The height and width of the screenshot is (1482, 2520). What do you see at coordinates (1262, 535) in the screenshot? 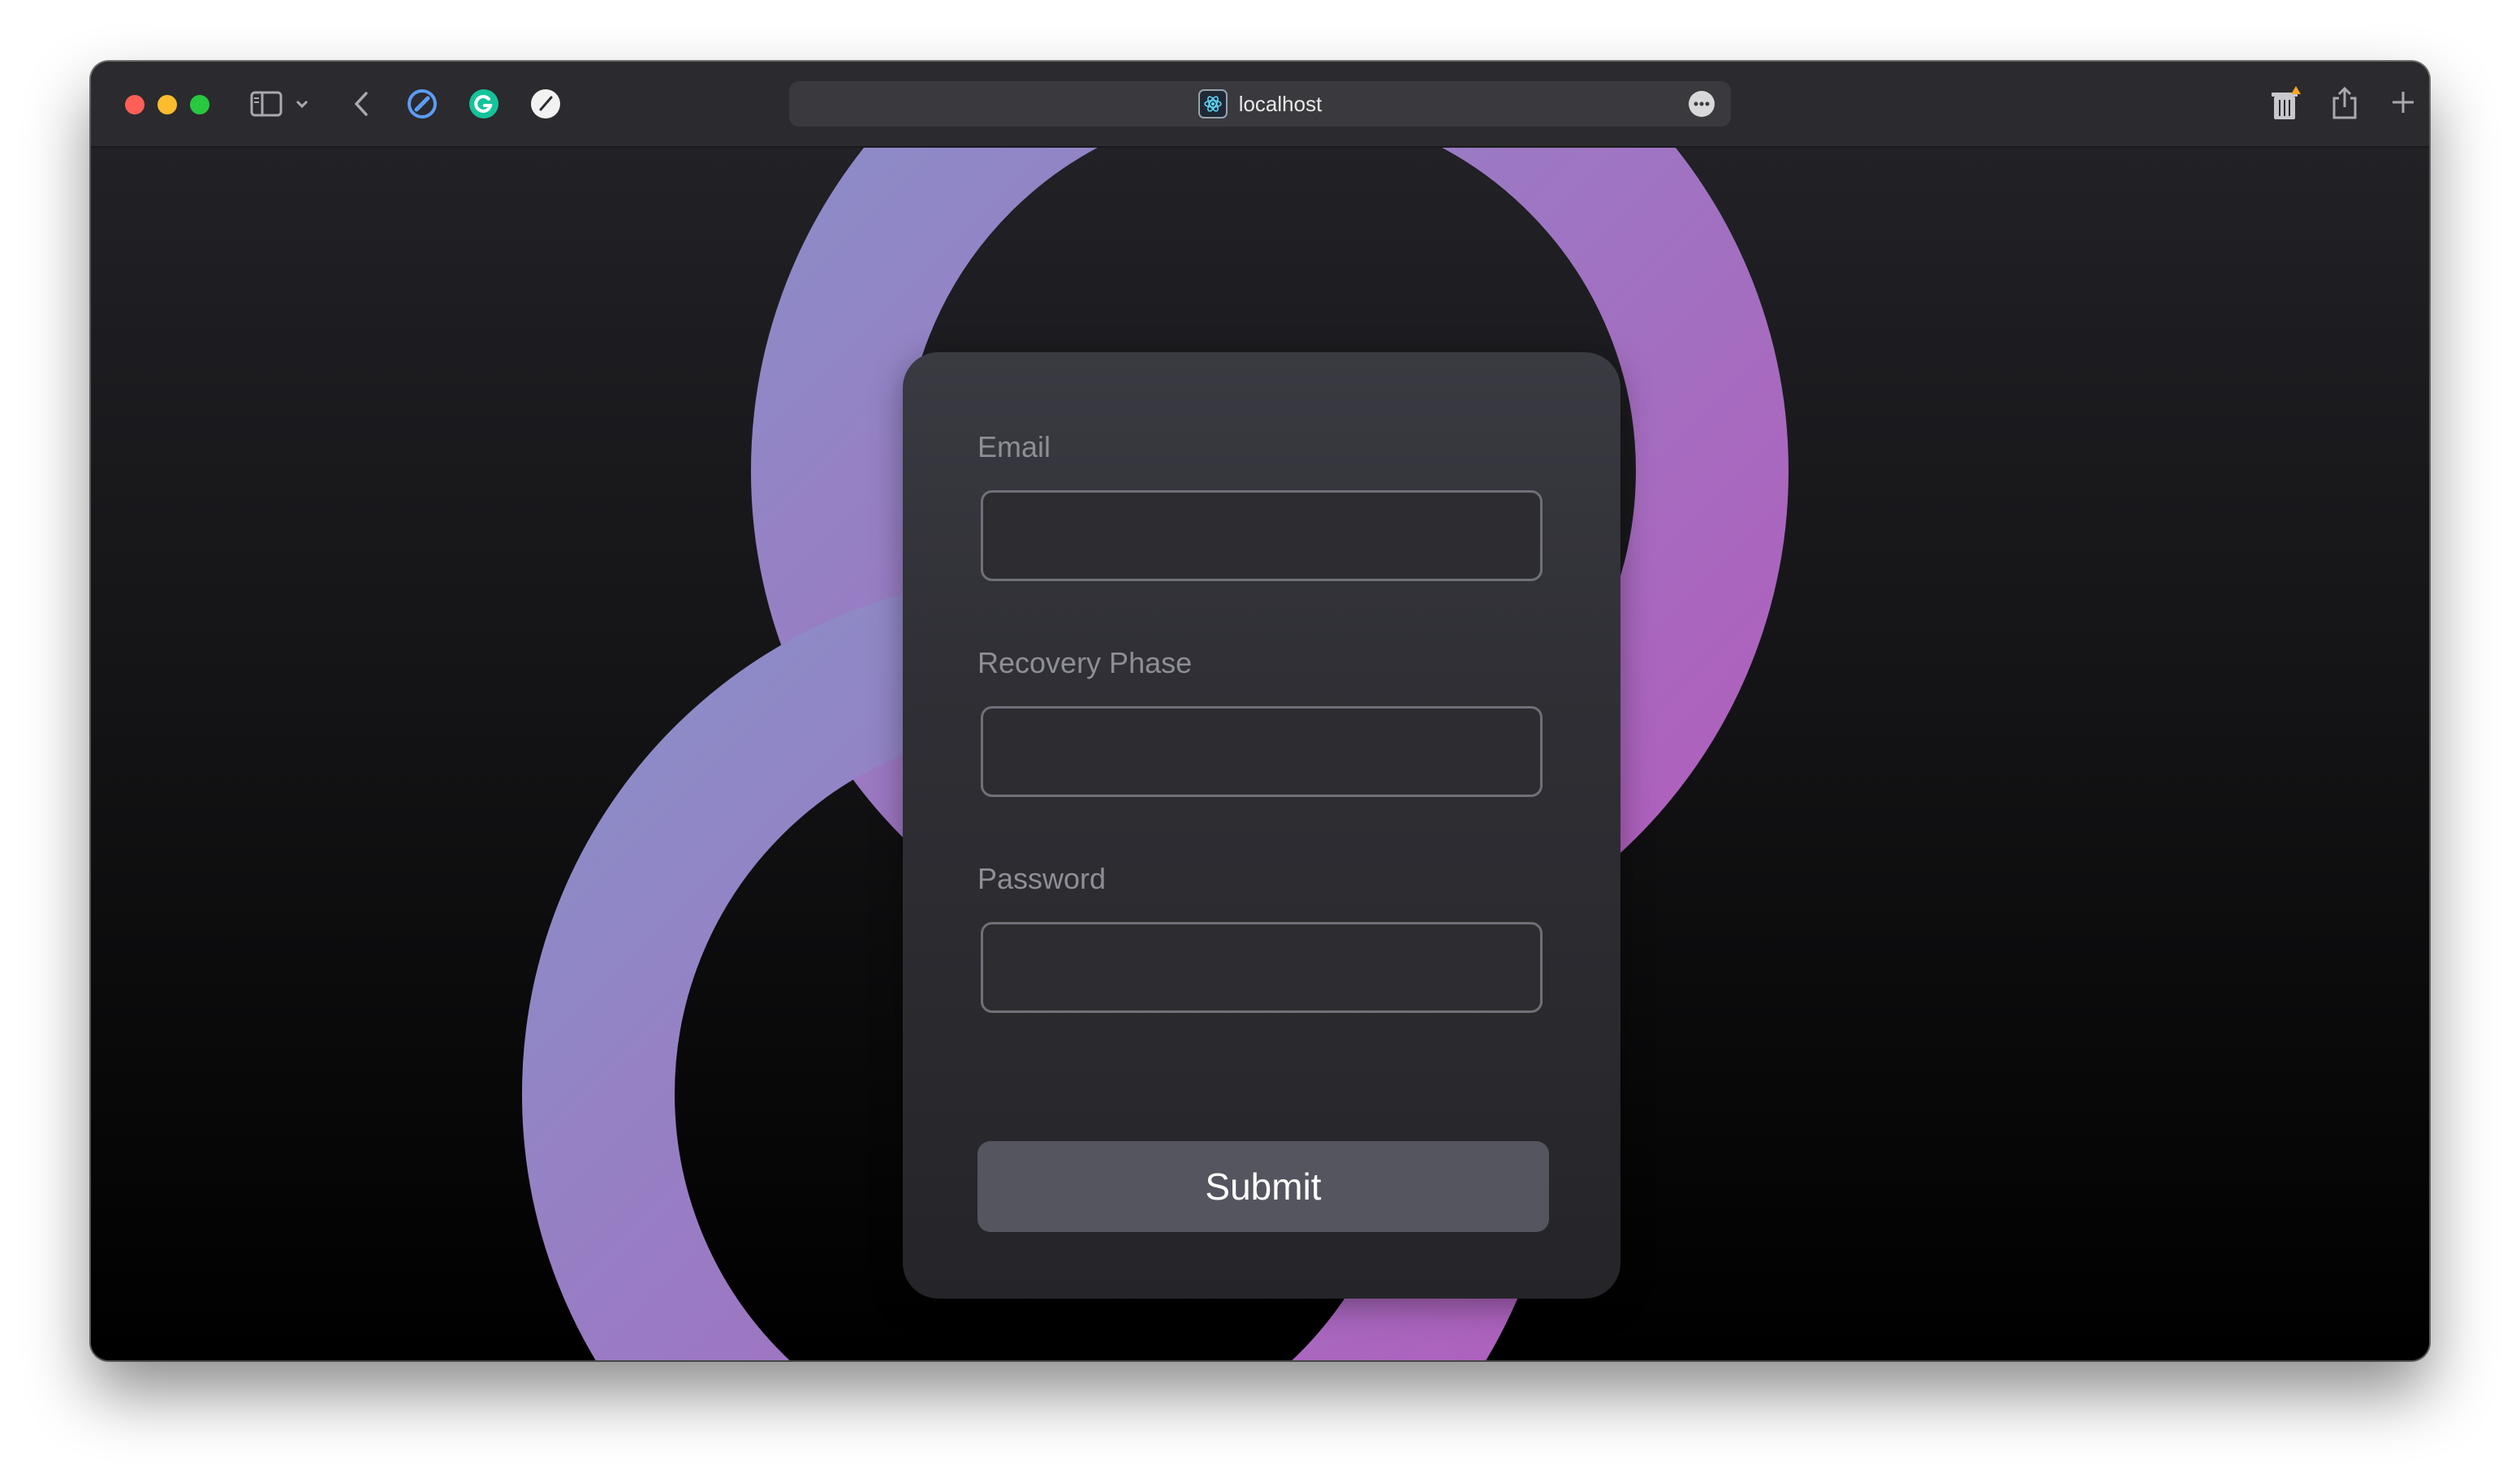
I see `email-field` at bounding box center [1262, 535].